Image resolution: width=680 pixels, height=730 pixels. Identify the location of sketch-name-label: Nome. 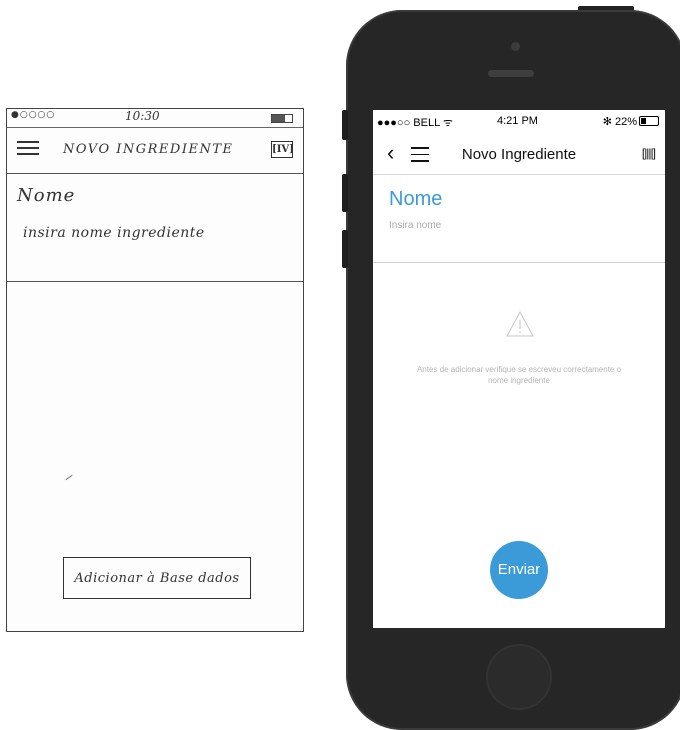
(46, 195).